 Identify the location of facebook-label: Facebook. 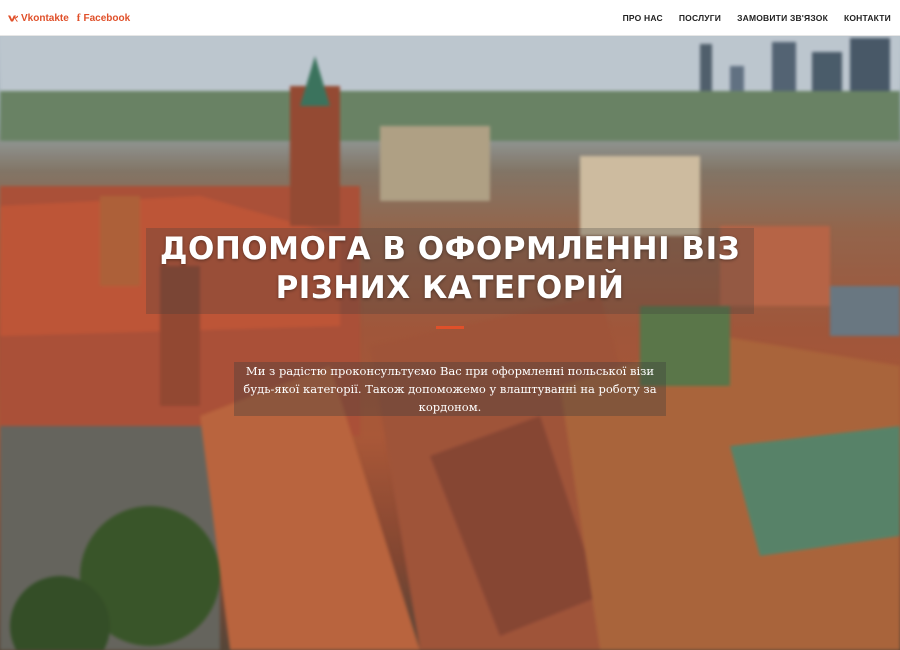
(107, 18).